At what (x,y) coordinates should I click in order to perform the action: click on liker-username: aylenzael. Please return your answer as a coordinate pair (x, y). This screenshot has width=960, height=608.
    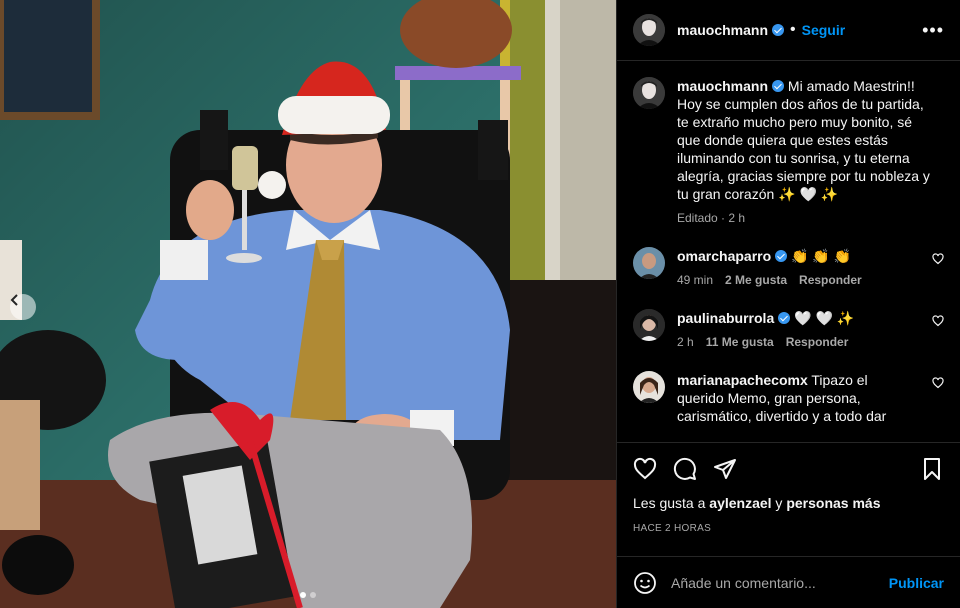
    Looking at the image, I should click on (740, 503).